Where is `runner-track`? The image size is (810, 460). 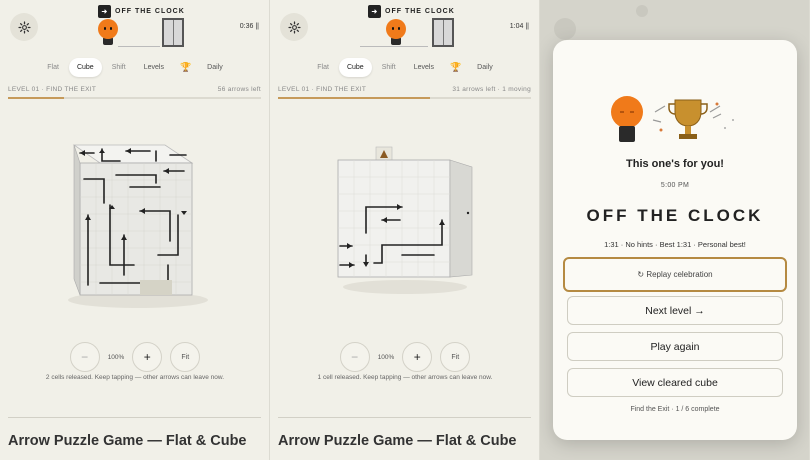
runner-track is located at coordinates (139, 46).